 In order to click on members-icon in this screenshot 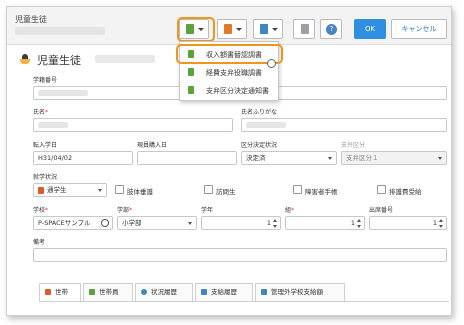, I will do `click(92, 292)`.